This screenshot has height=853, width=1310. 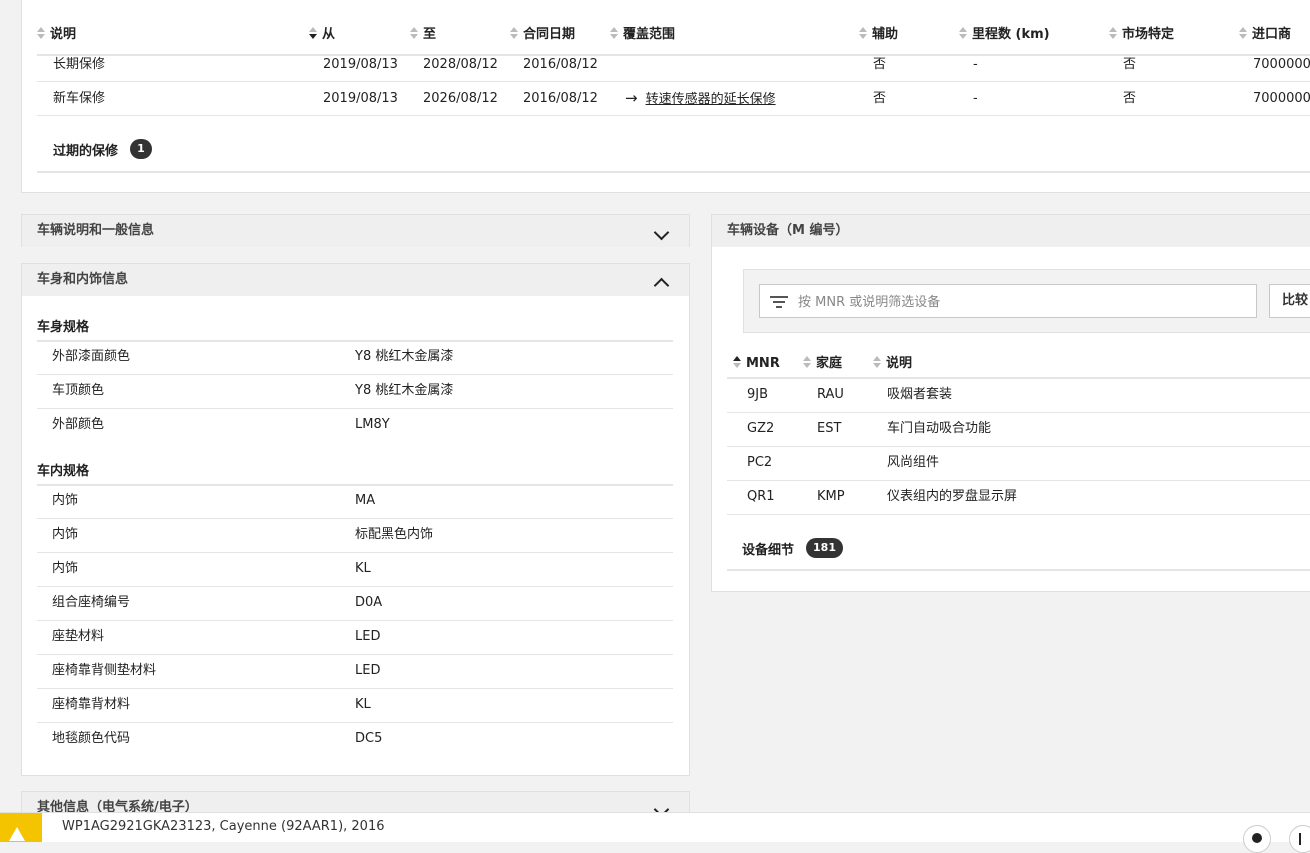 What do you see at coordinates (1265, 35) in the screenshot?
I see `col-importer-header: 进口商` at bounding box center [1265, 35].